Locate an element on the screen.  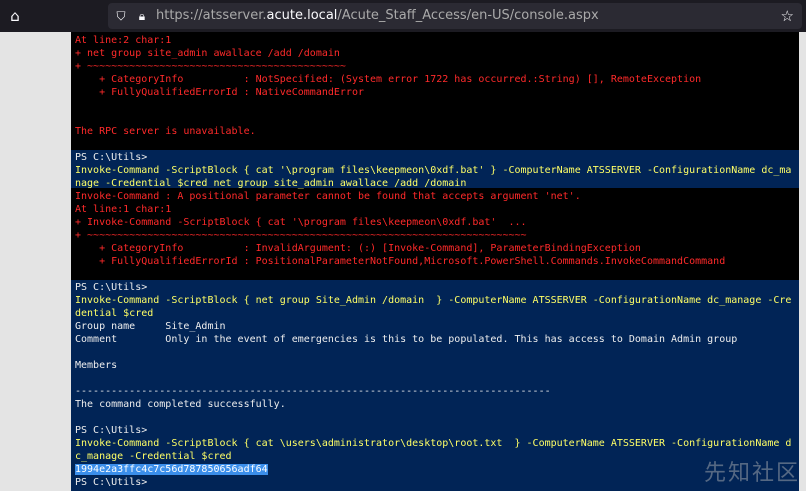
console-line: The RPC server is unavailable. is located at coordinates (433, 131).